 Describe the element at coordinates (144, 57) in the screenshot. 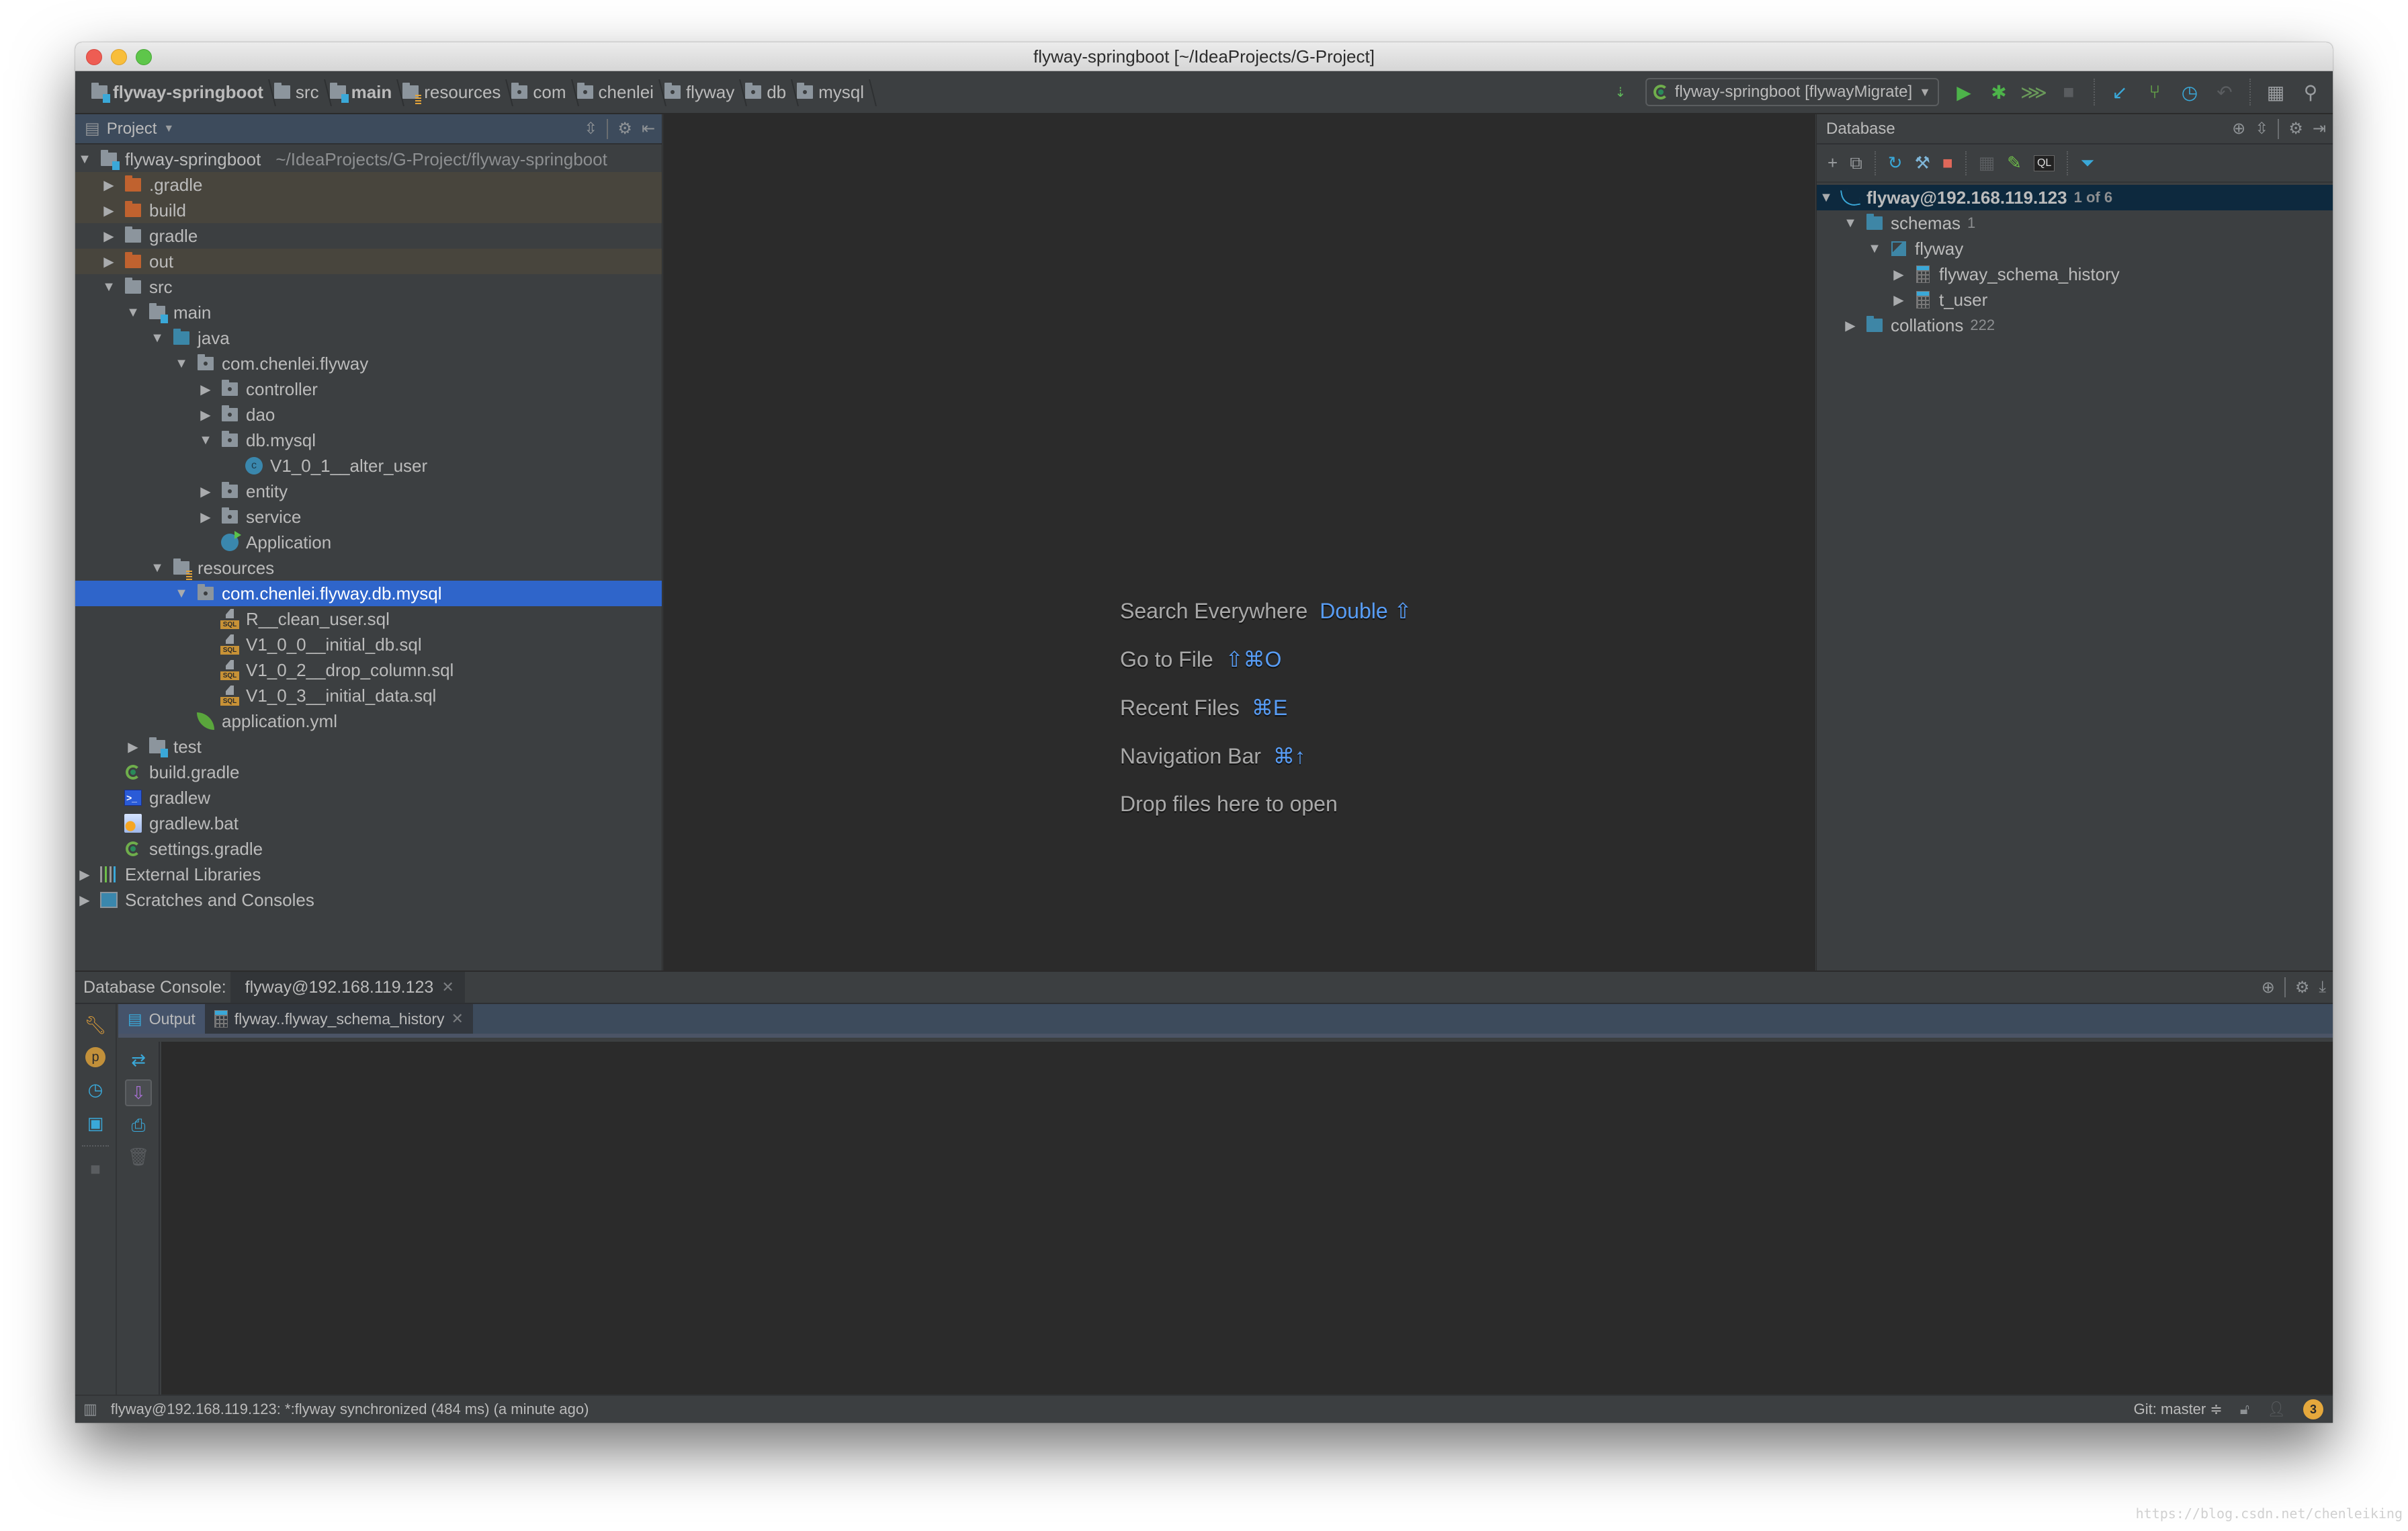

I see `maximize-window-button` at that location.